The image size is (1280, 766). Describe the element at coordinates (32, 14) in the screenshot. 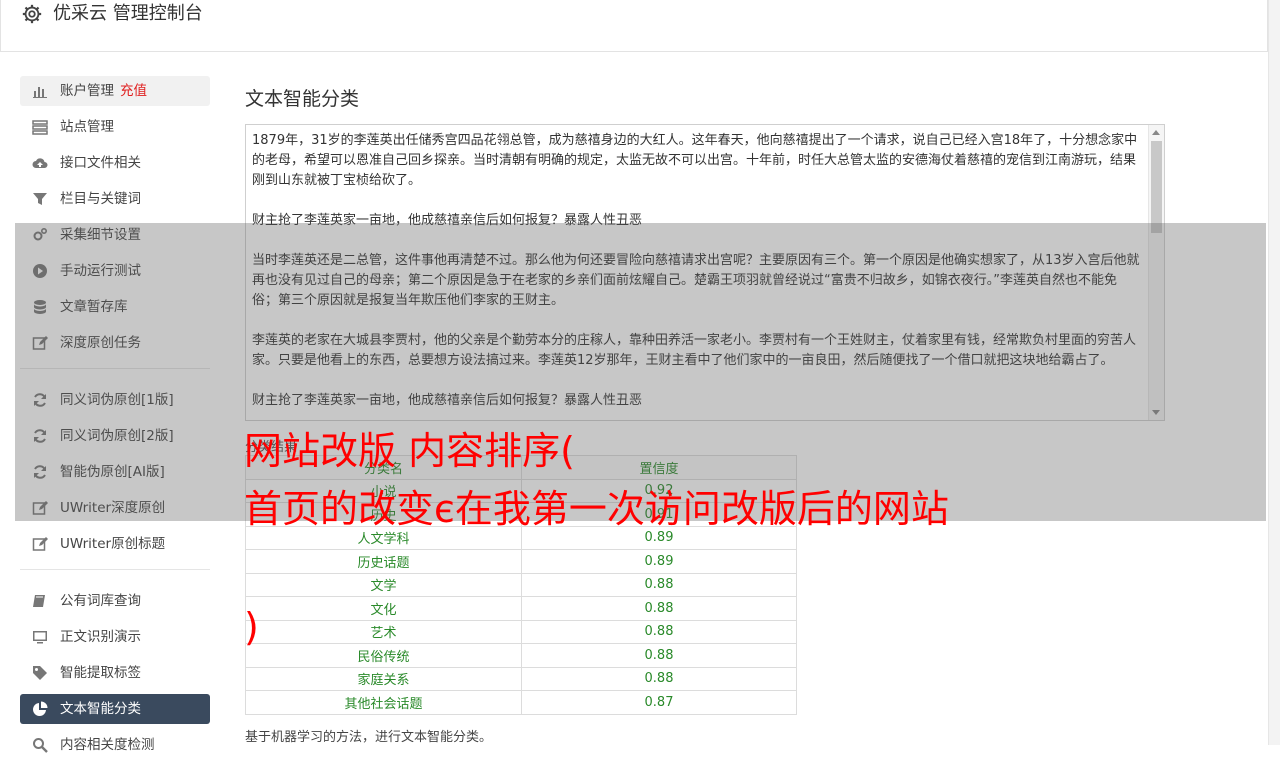

I see `gear-icon` at that location.